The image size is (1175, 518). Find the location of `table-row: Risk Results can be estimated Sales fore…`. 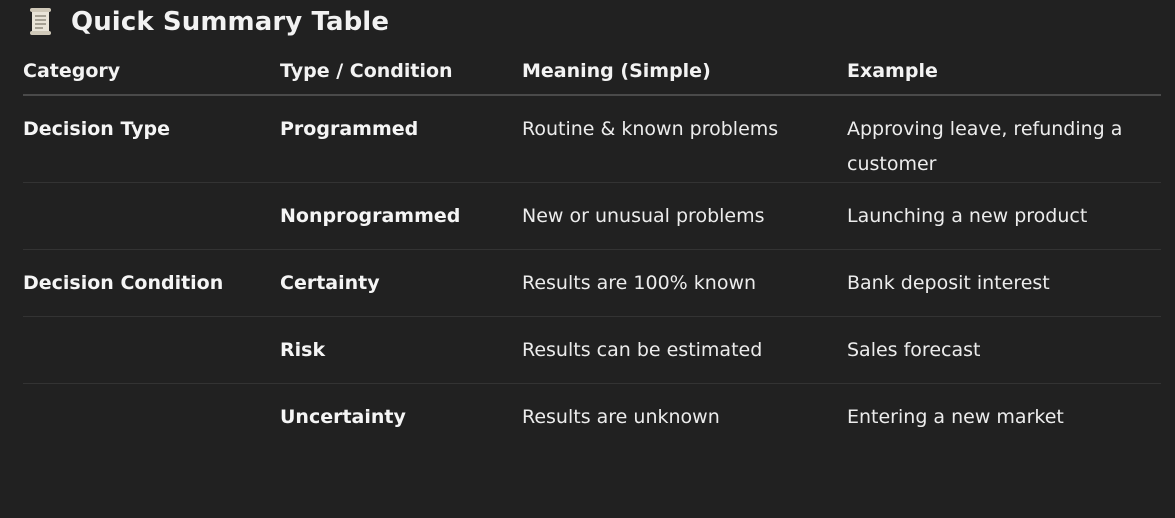

table-row: Risk Results can be estimated Sales fore… is located at coordinates (592, 350).